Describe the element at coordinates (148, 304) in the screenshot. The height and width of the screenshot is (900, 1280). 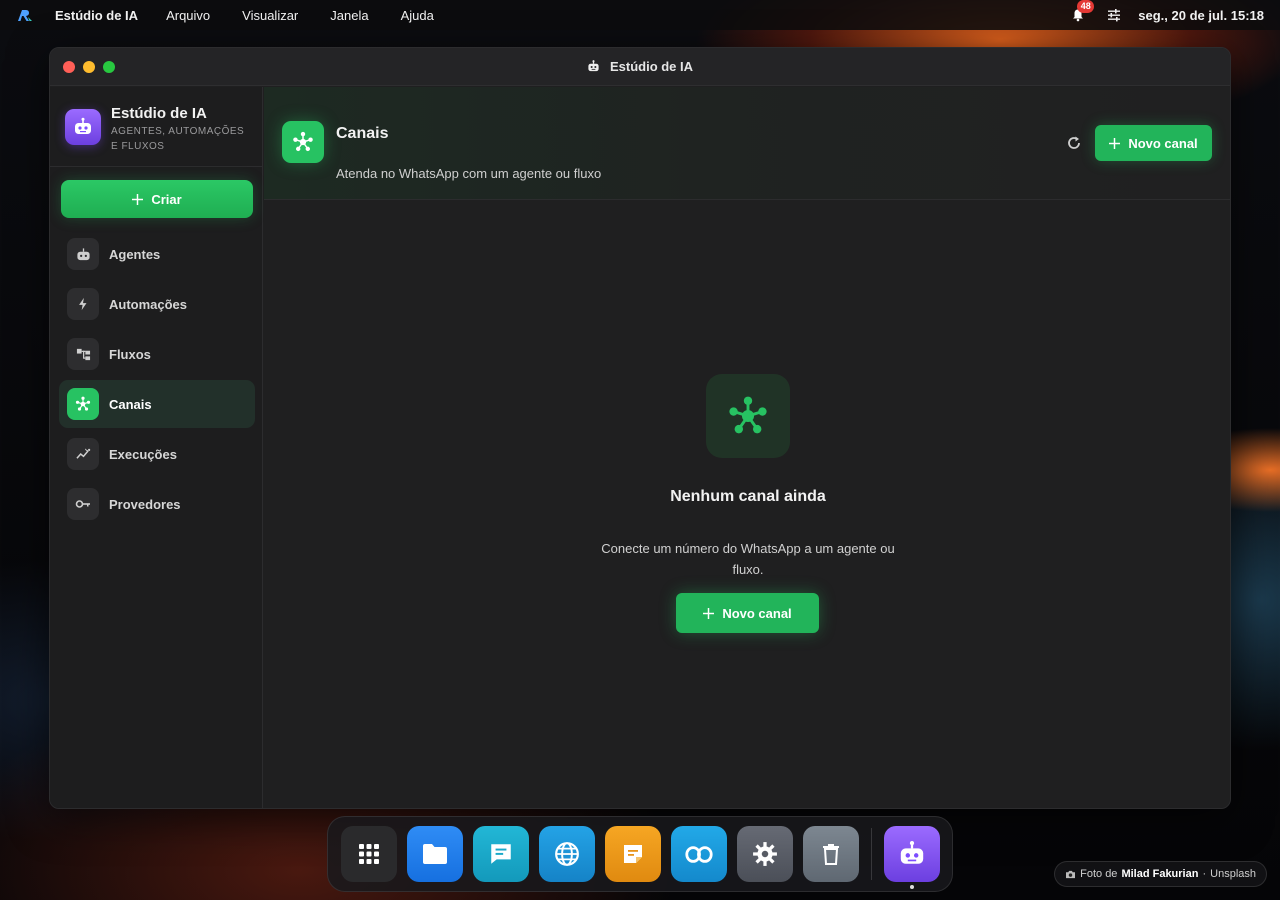
I see `sidebar-item-label: Automações` at that location.